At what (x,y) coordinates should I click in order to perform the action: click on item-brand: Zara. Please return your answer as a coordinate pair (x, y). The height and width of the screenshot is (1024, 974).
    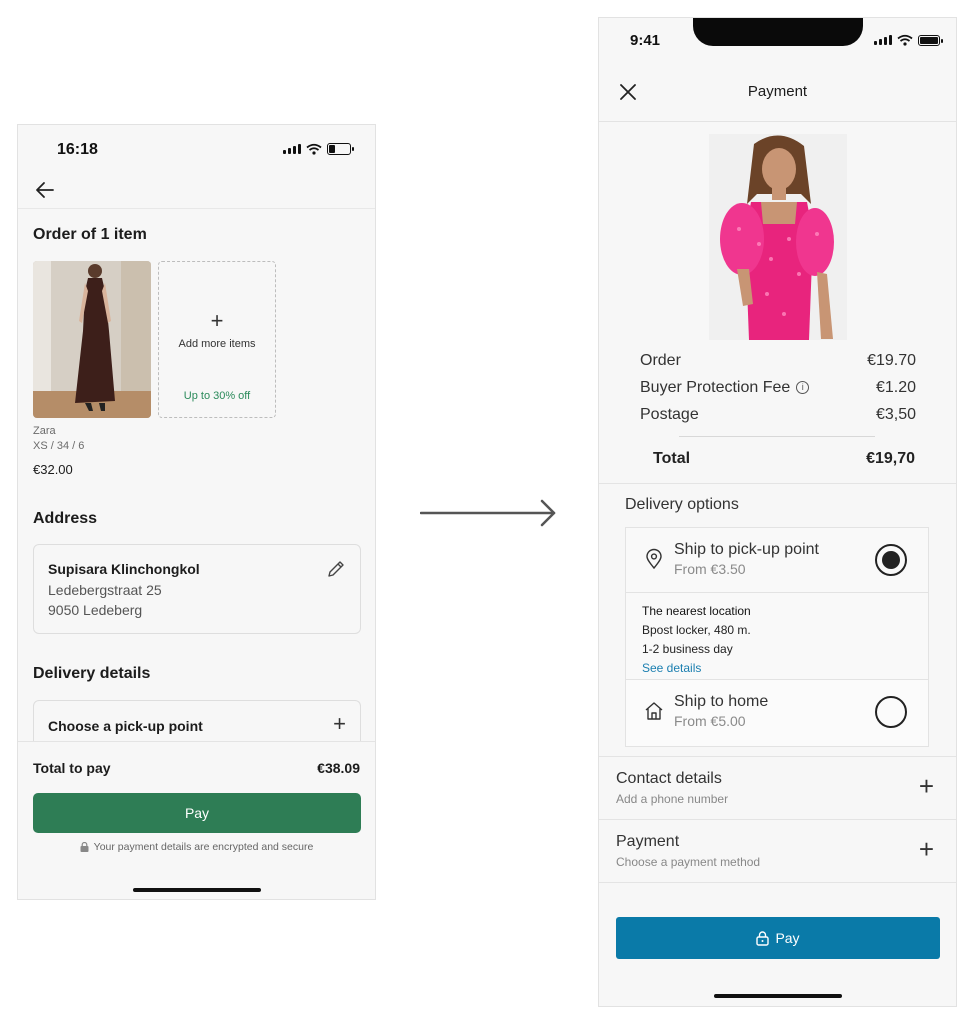
    Looking at the image, I should click on (44, 431).